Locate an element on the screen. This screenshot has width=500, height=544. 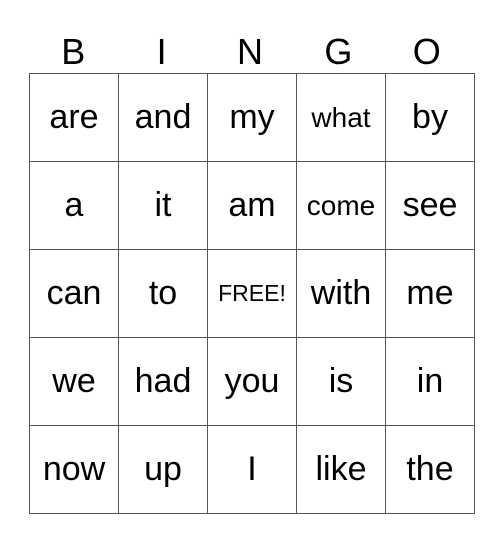
board-row: can to FREE! with me is located at coordinates (252, 293).